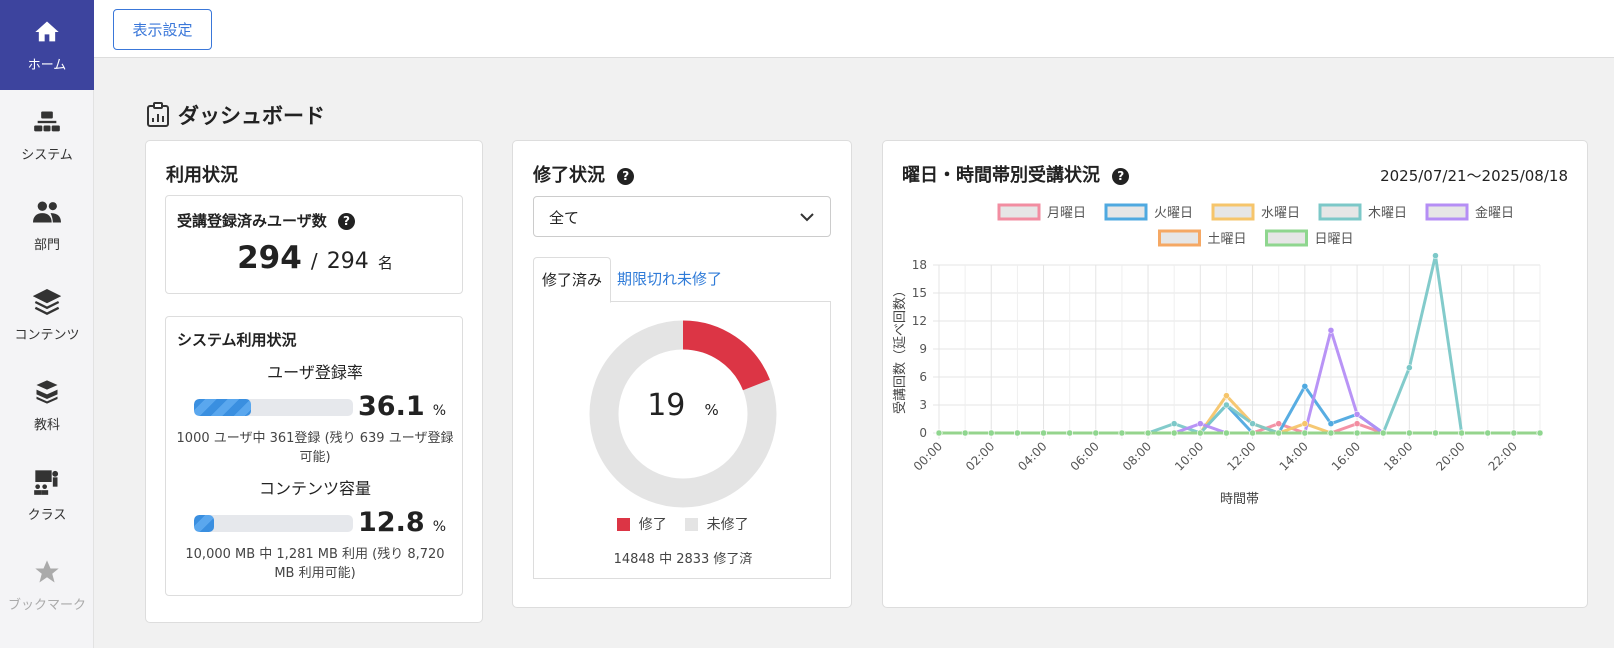  What do you see at coordinates (47, 515) in the screenshot?
I see `sidebar-item-label: クラス` at bounding box center [47, 515].